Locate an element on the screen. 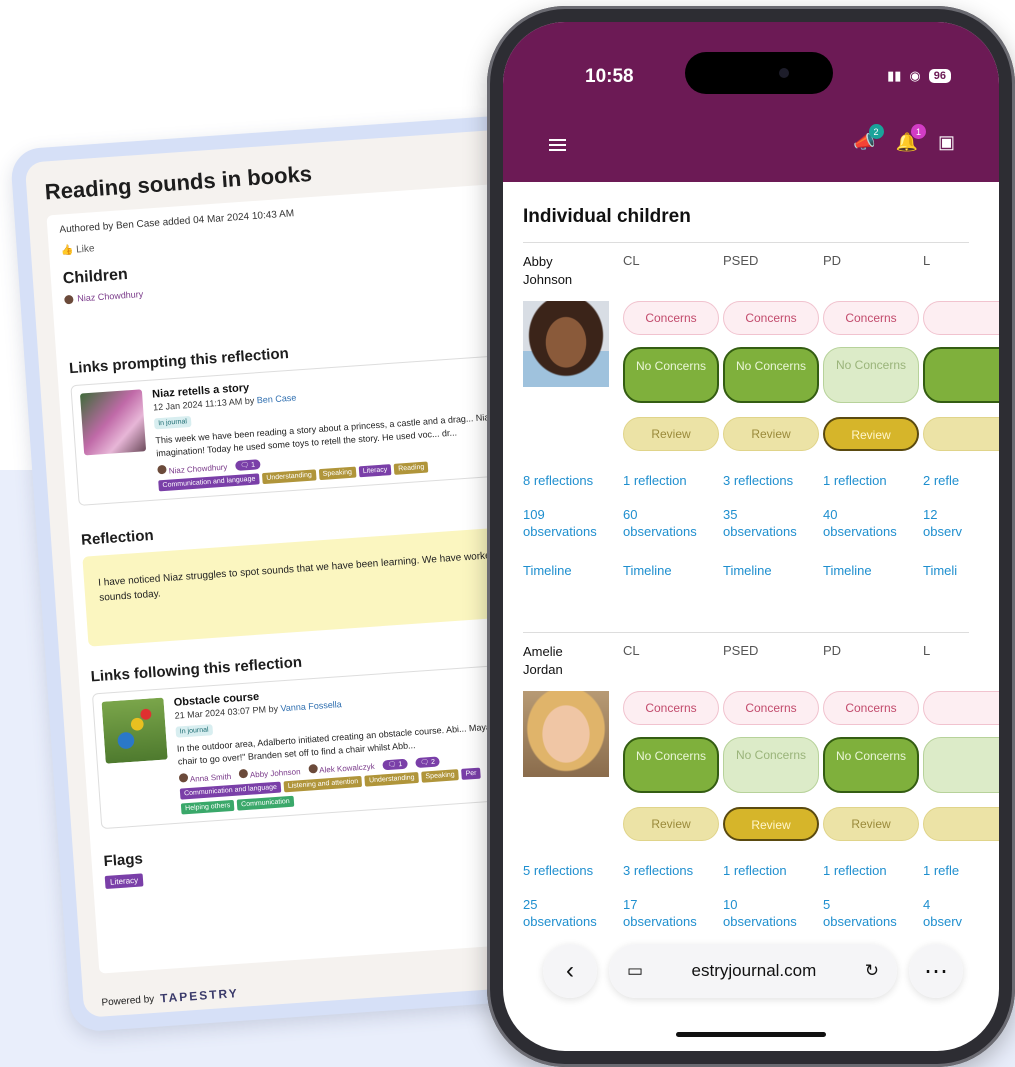 The image size is (1015, 1067). comment-count-badge: 🗨 2 is located at coordinates (427, 762).